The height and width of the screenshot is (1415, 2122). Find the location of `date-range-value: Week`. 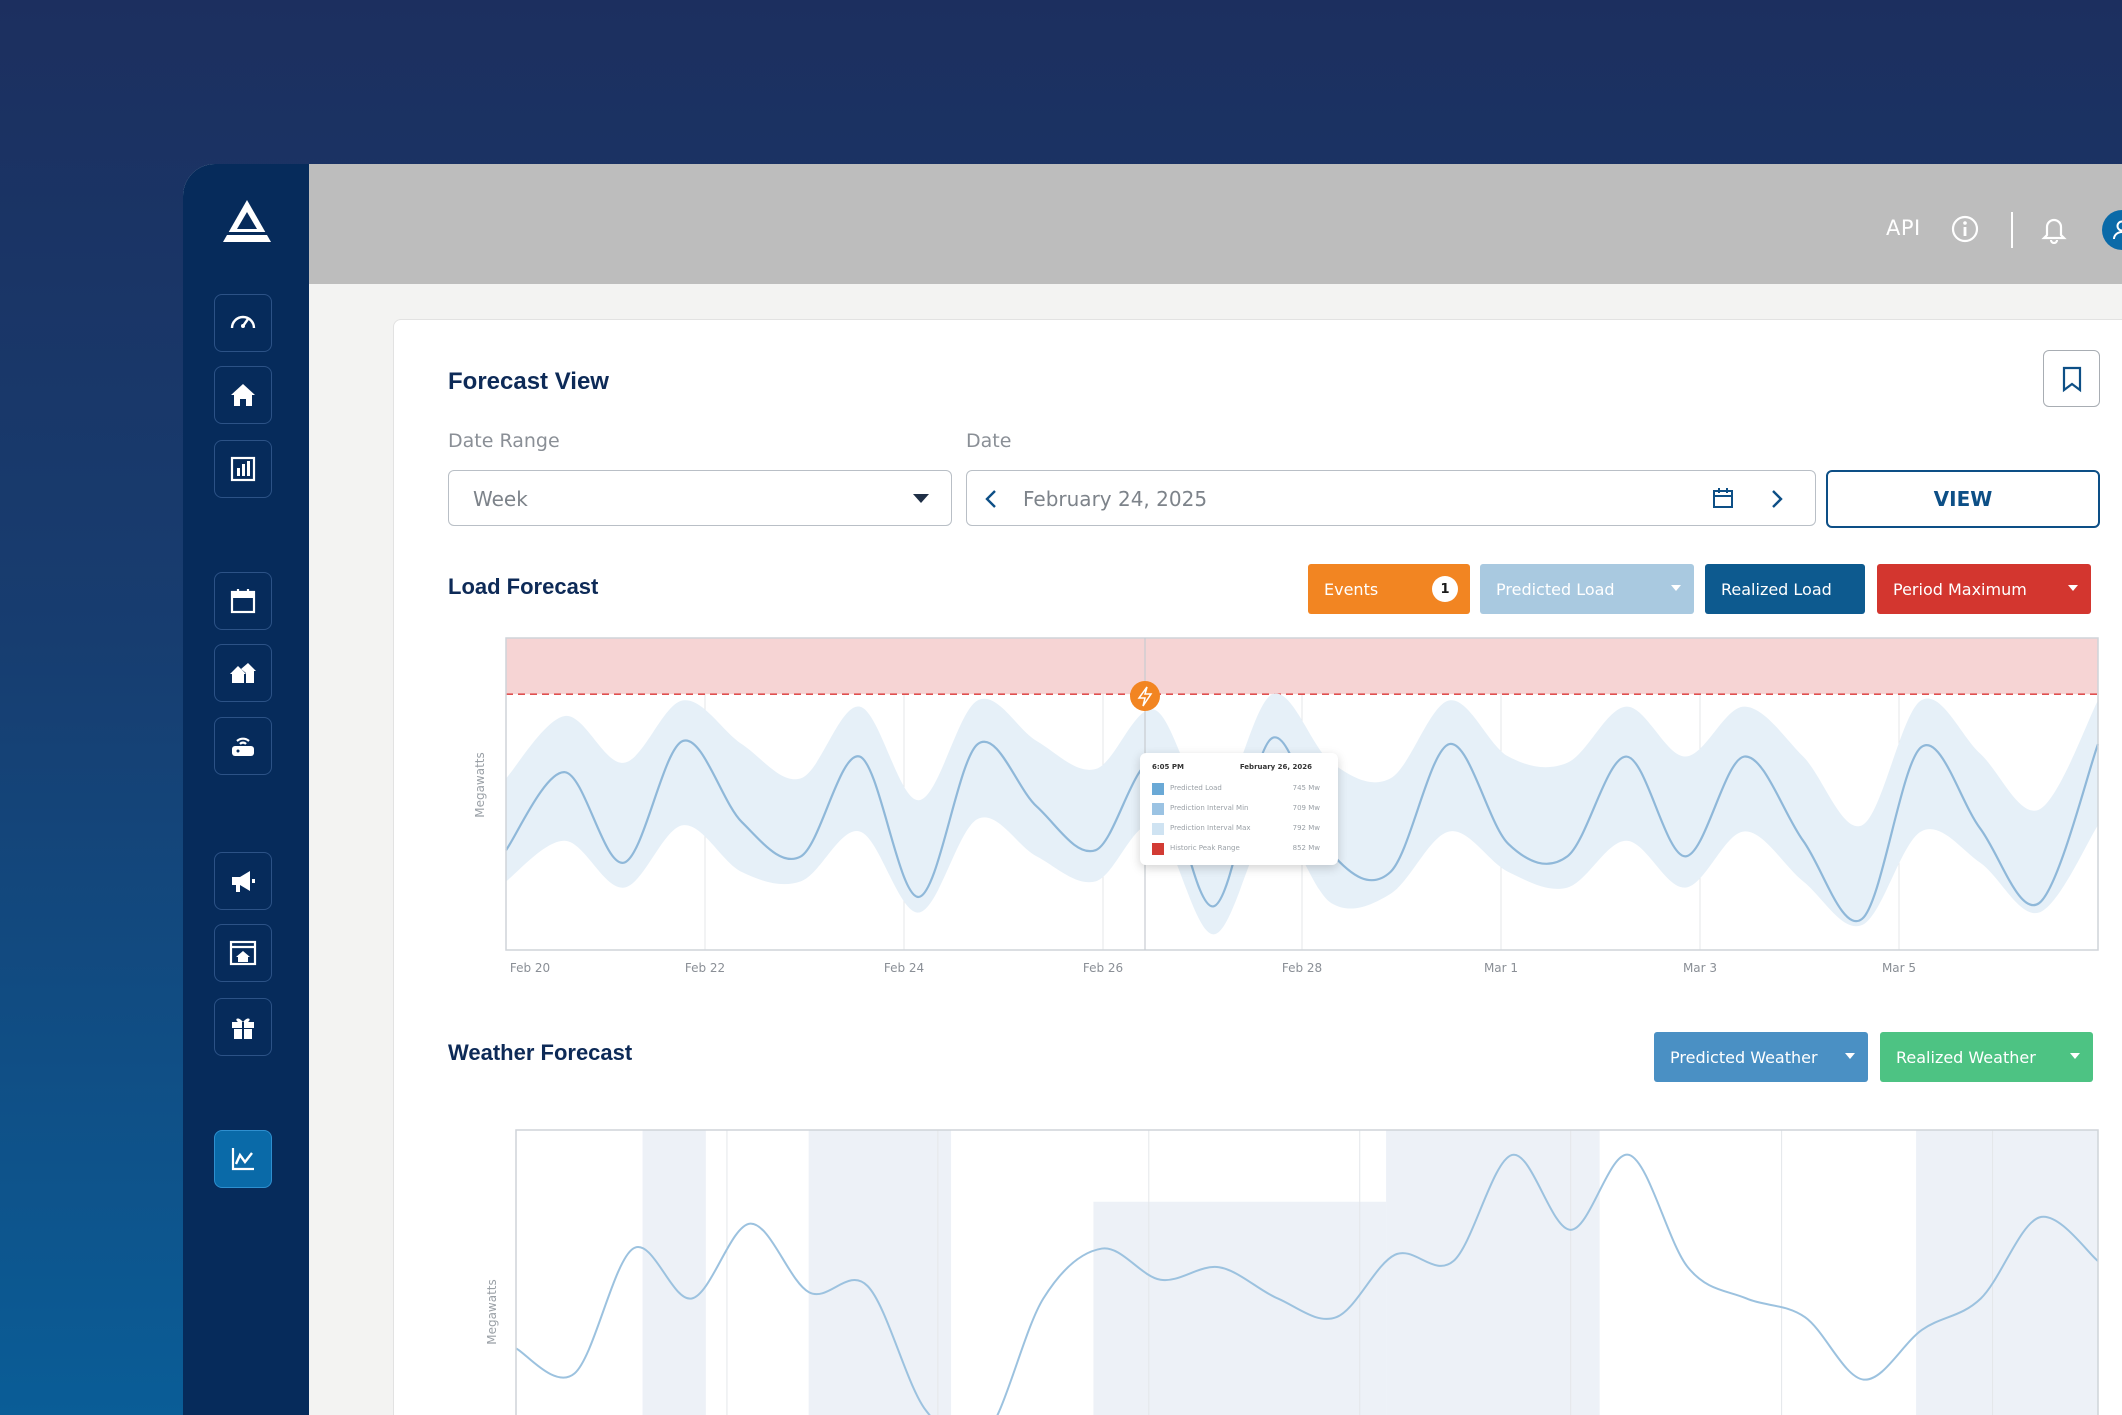

date-range-value: Week is located at coordinates (500, 499).